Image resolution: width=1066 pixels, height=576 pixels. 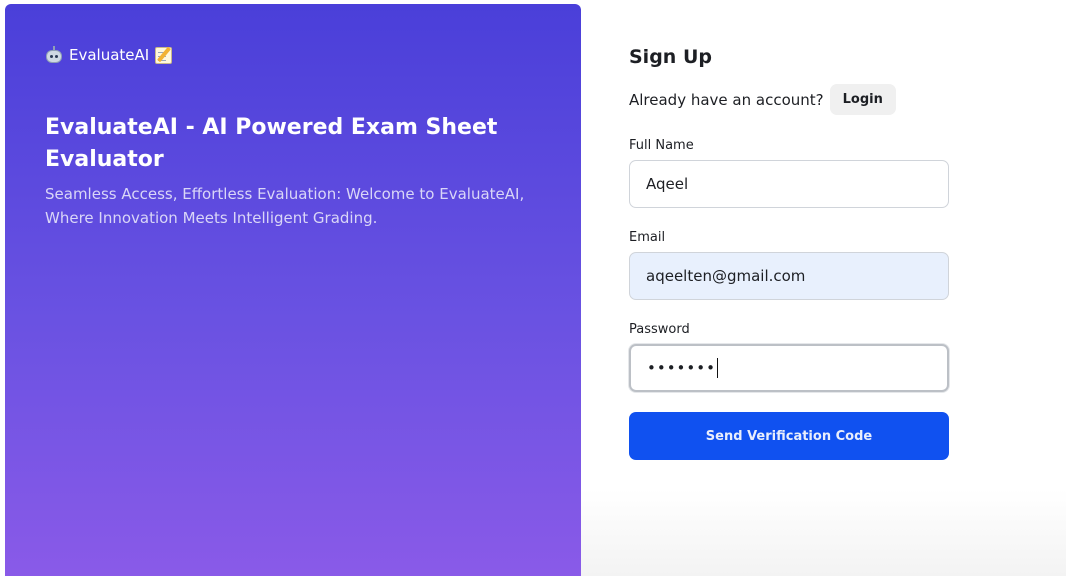 What do you see at coordinates (54, 55) in the screenshot?
I see `robot-icon` at bounding box center [54, 55].